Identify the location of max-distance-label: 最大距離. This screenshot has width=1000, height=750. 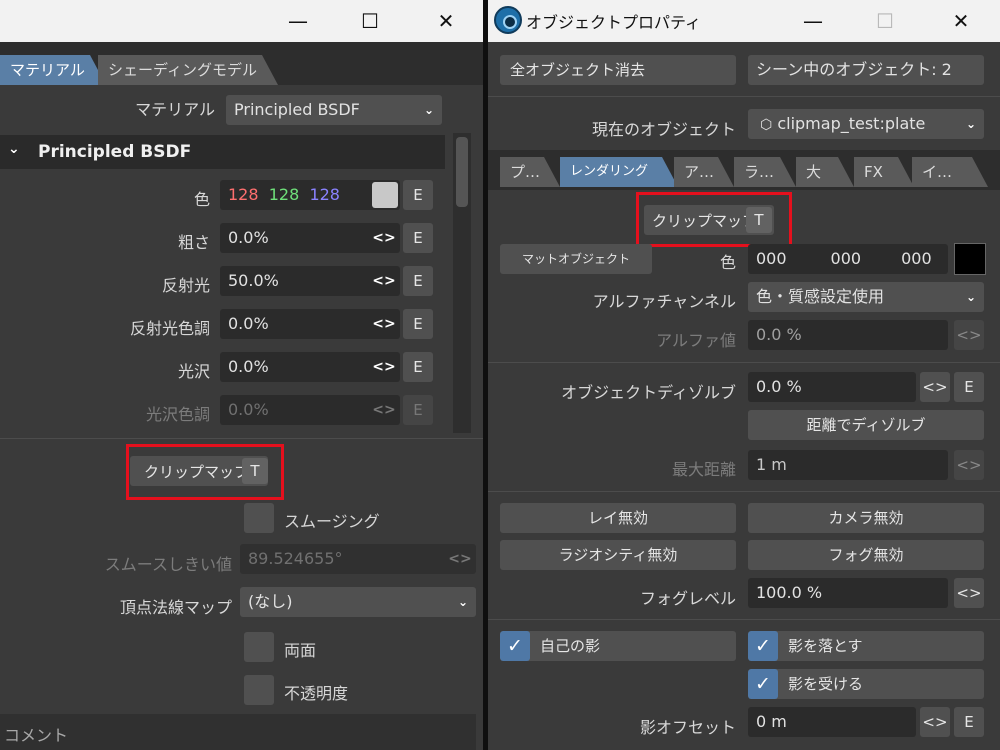
(703, 469).